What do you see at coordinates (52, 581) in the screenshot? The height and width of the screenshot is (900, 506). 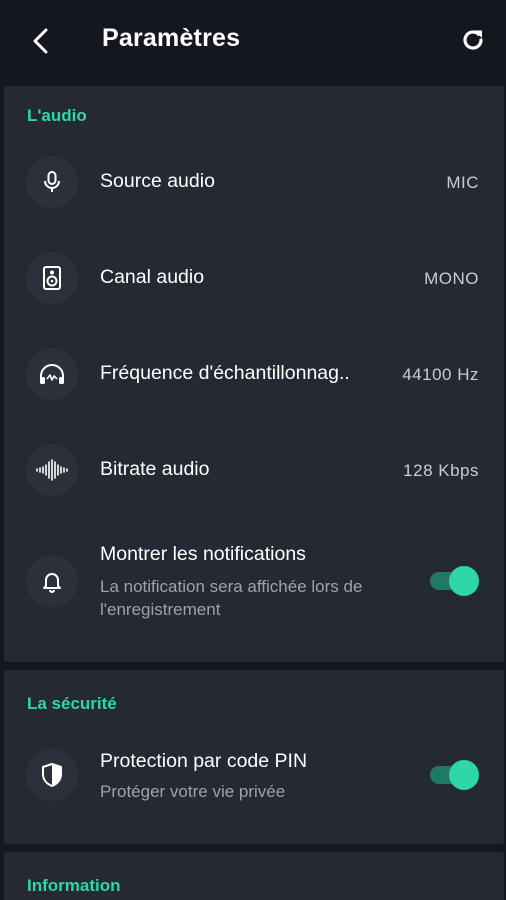 I see `bell-icon` at bounding box center [52, 581].